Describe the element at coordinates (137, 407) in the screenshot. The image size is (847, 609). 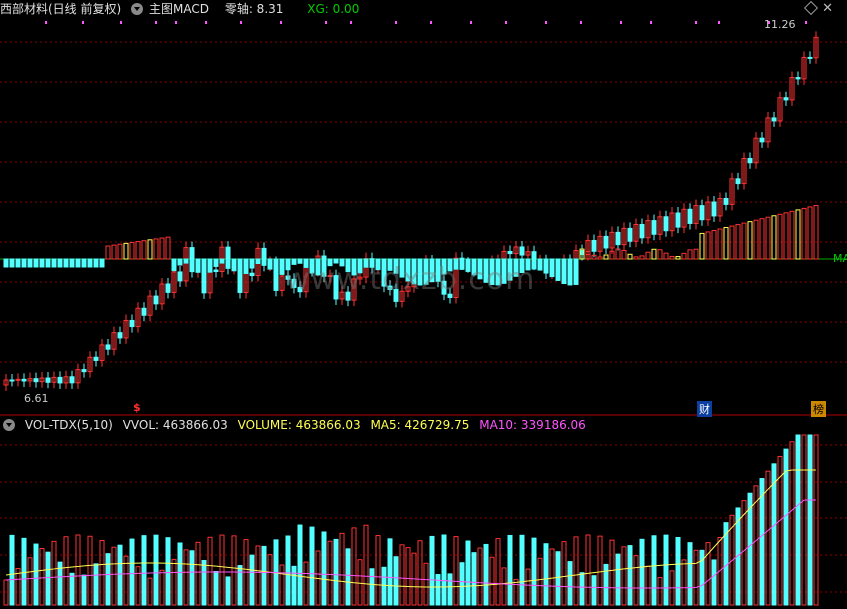
I see `dollar-marker: $` at that location.